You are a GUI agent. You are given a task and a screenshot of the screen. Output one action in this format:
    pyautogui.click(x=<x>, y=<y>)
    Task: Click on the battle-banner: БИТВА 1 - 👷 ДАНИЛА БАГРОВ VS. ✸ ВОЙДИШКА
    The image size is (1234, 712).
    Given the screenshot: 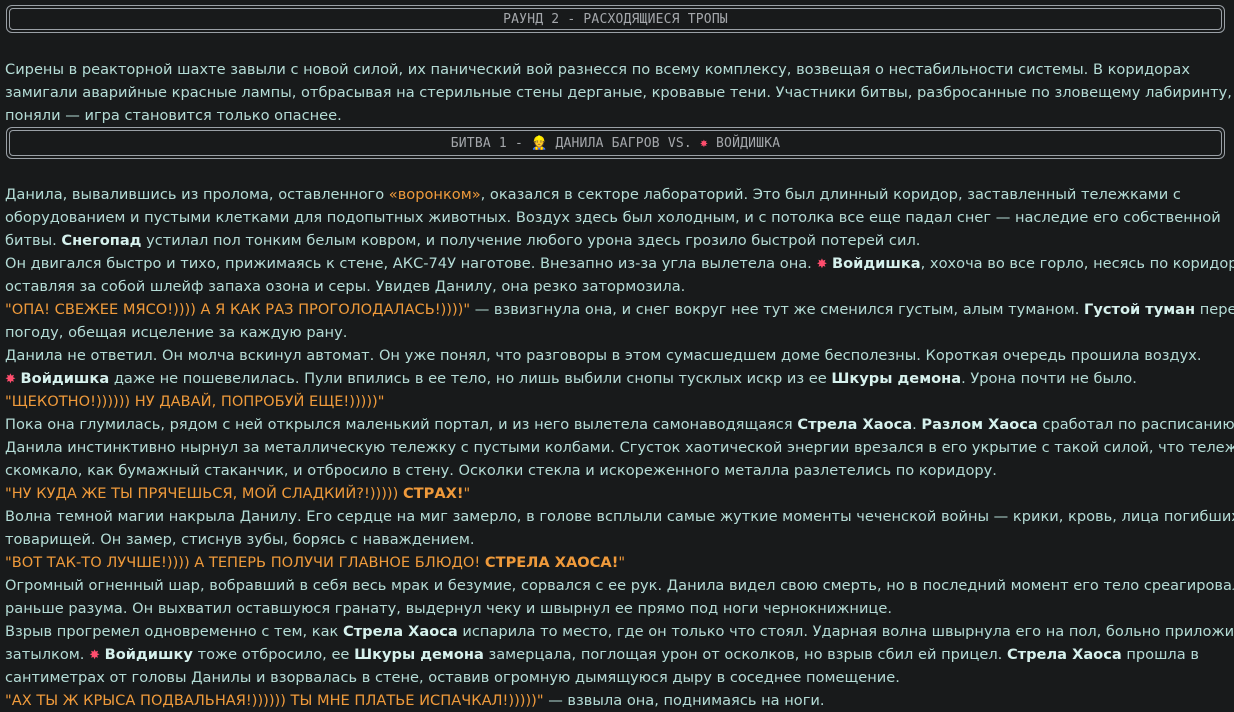 What is the action you would take?
    pyautogui.click(x=615, y=143)
    